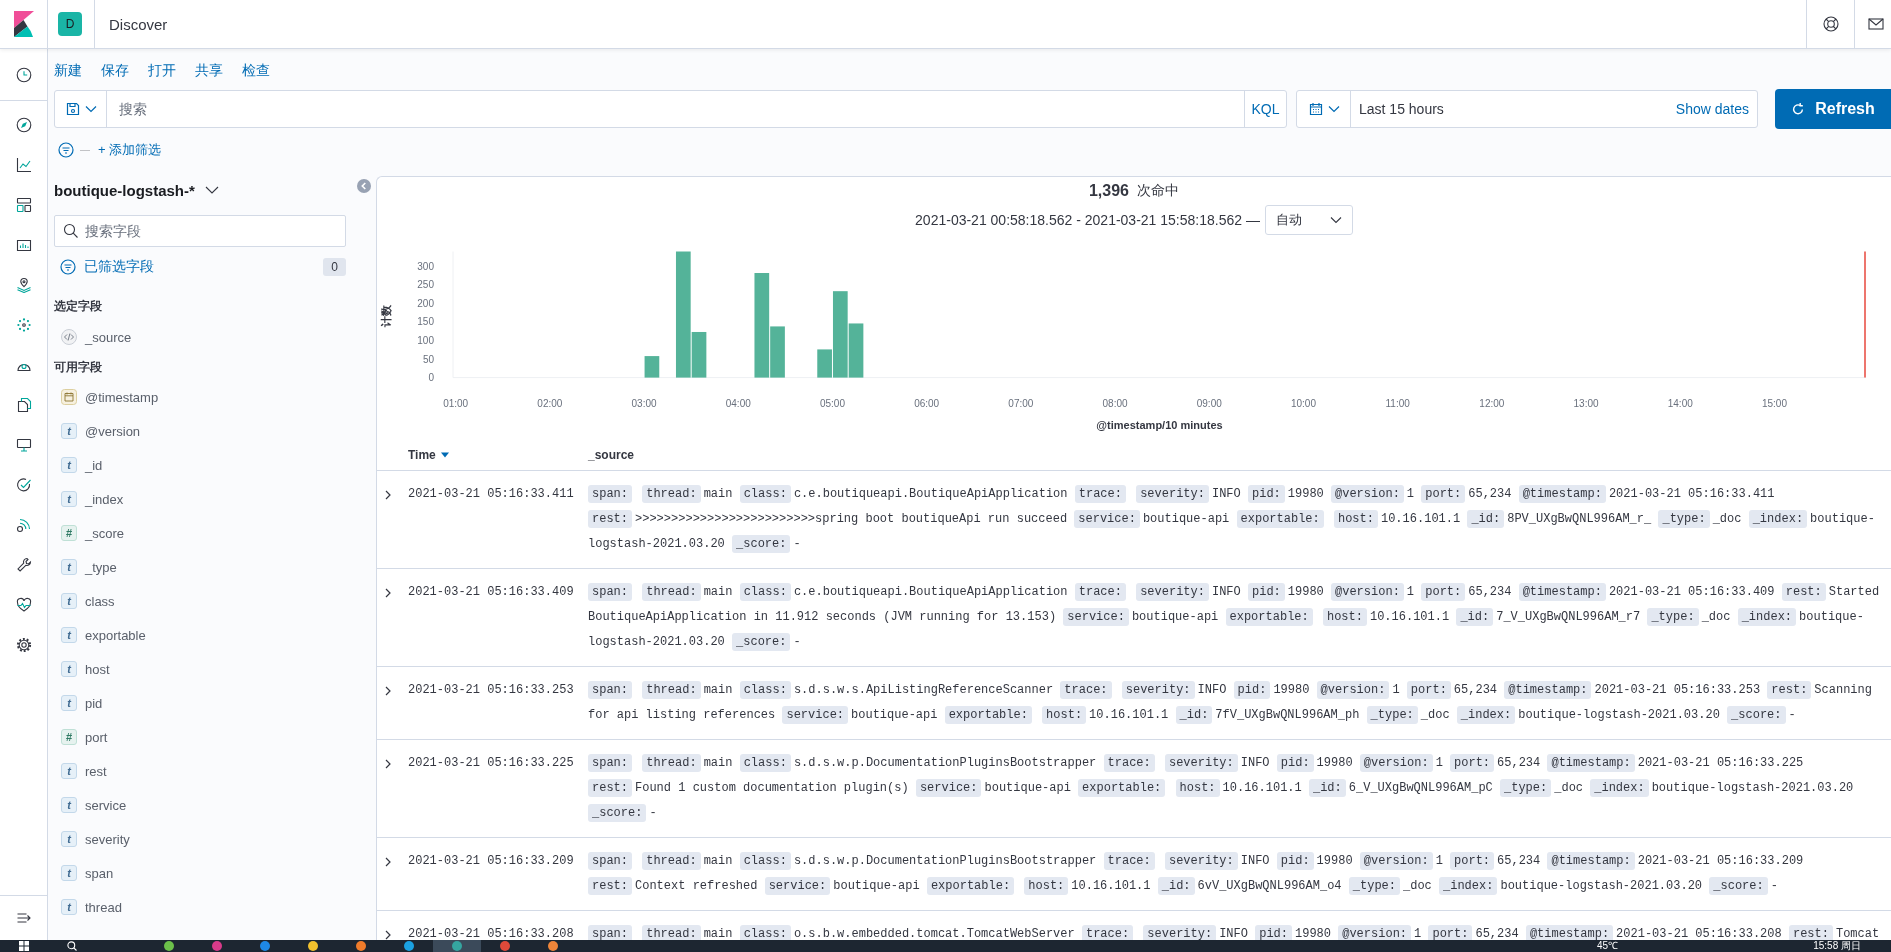  Describe the element at coordinates (209, 71) in the screenshot. I see `menu-link: 共享` at that location.